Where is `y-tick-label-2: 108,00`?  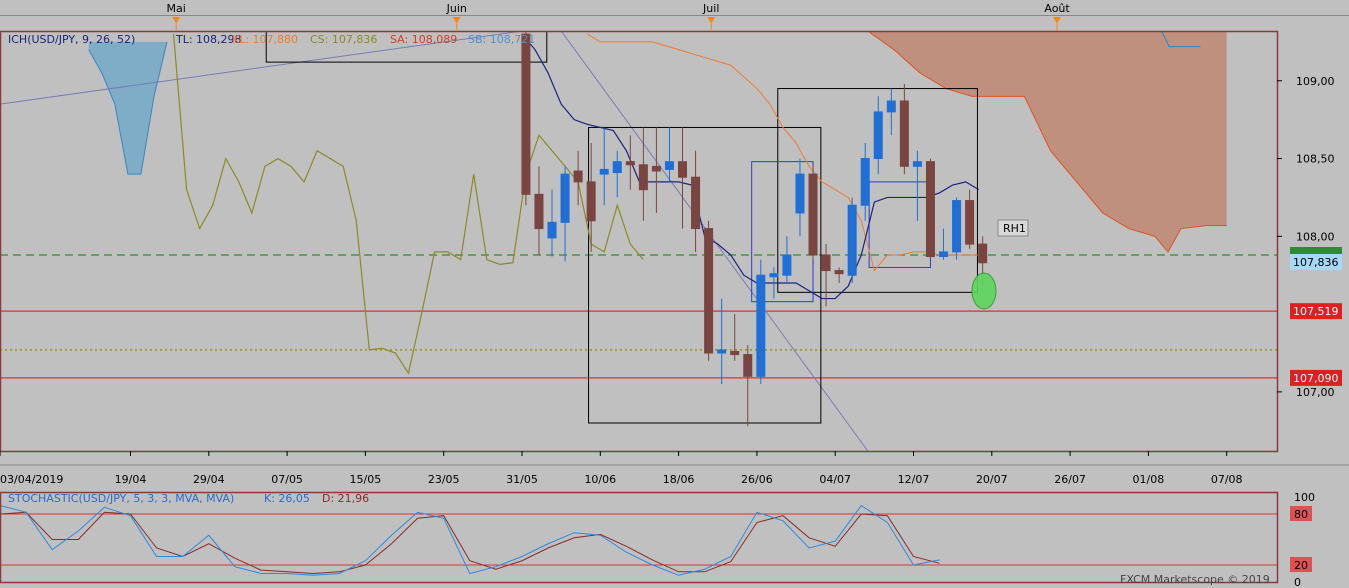 y-tick-label-2: 108,00 is located at coordinates (1315, 236).